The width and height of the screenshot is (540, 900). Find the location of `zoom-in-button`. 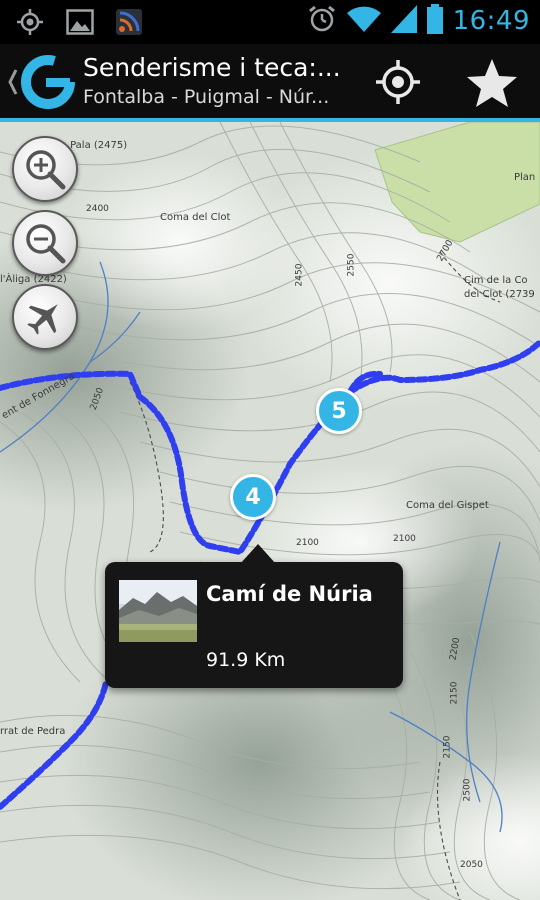

zoom-in-button is located at coordinates (45, 169).